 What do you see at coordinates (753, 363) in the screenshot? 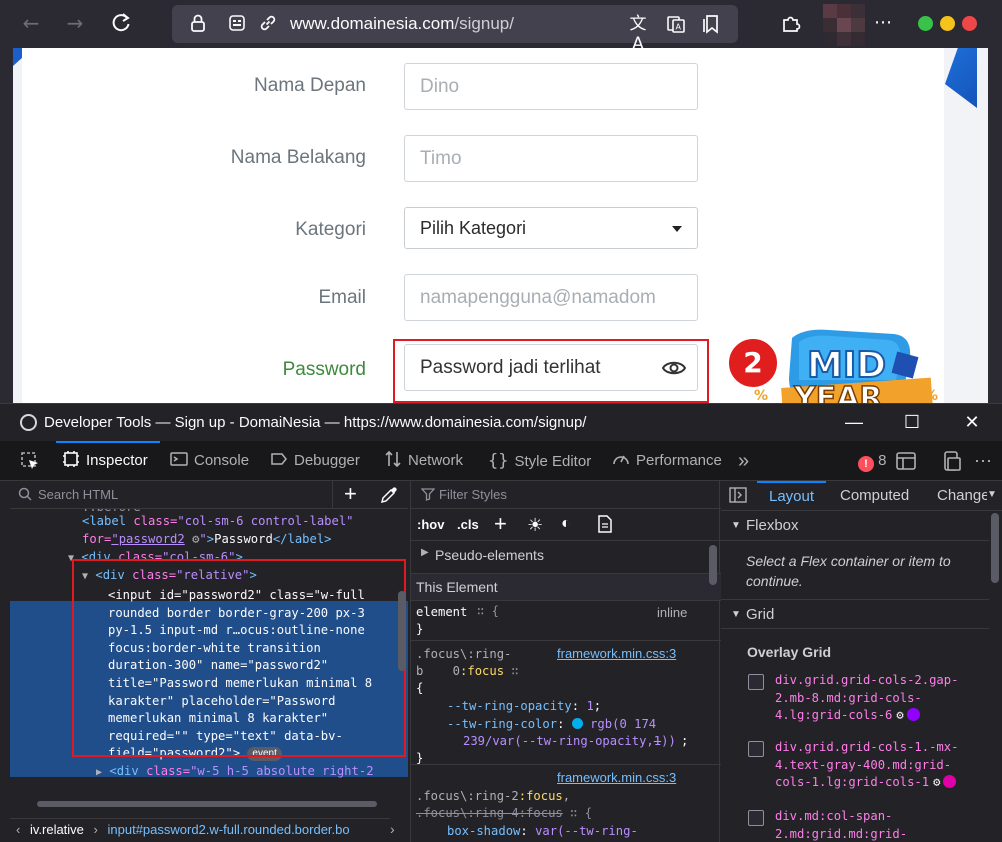
I see `annotation-badge-2: 2` at bounding box center [753, 363].